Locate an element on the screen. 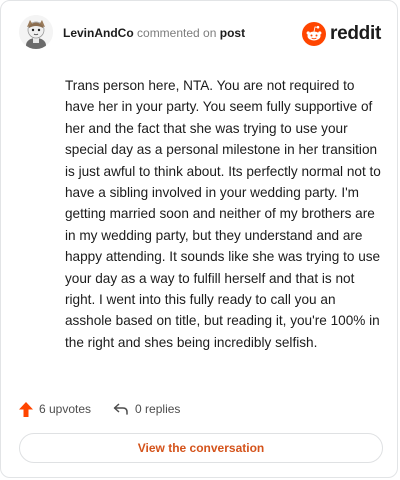  user-avatar-icon is located at coordinates (36, 32).